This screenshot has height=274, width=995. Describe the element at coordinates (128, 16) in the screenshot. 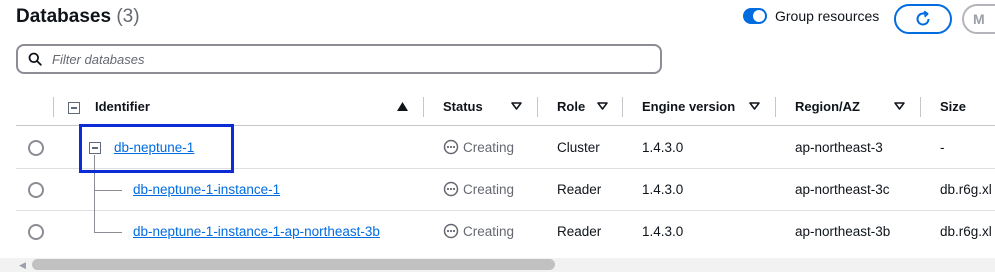

I see `resource-count: (3)` at that location.